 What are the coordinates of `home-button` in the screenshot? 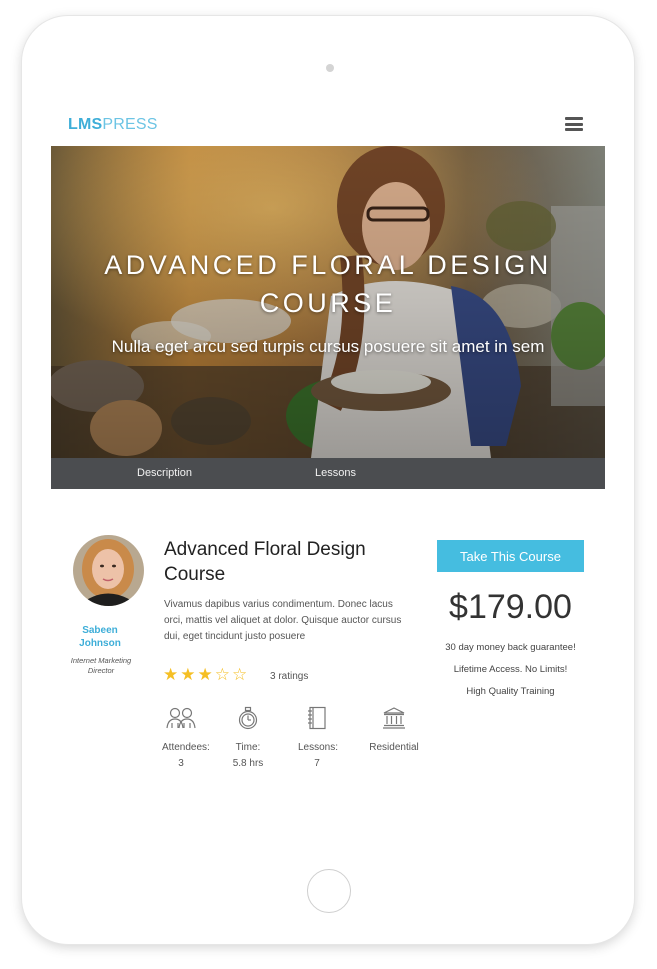 It's located at (329, 891).